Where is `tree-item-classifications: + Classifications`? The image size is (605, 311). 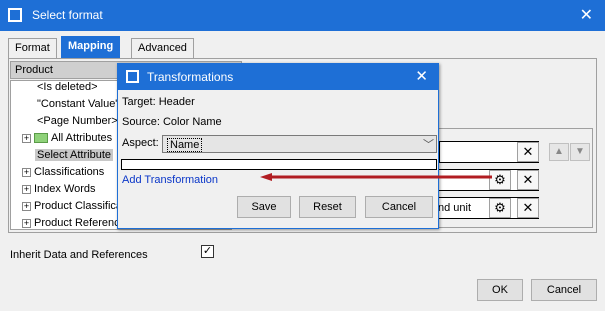 tree-item-classifications: + Classifications is located at coordinates (63, 172).